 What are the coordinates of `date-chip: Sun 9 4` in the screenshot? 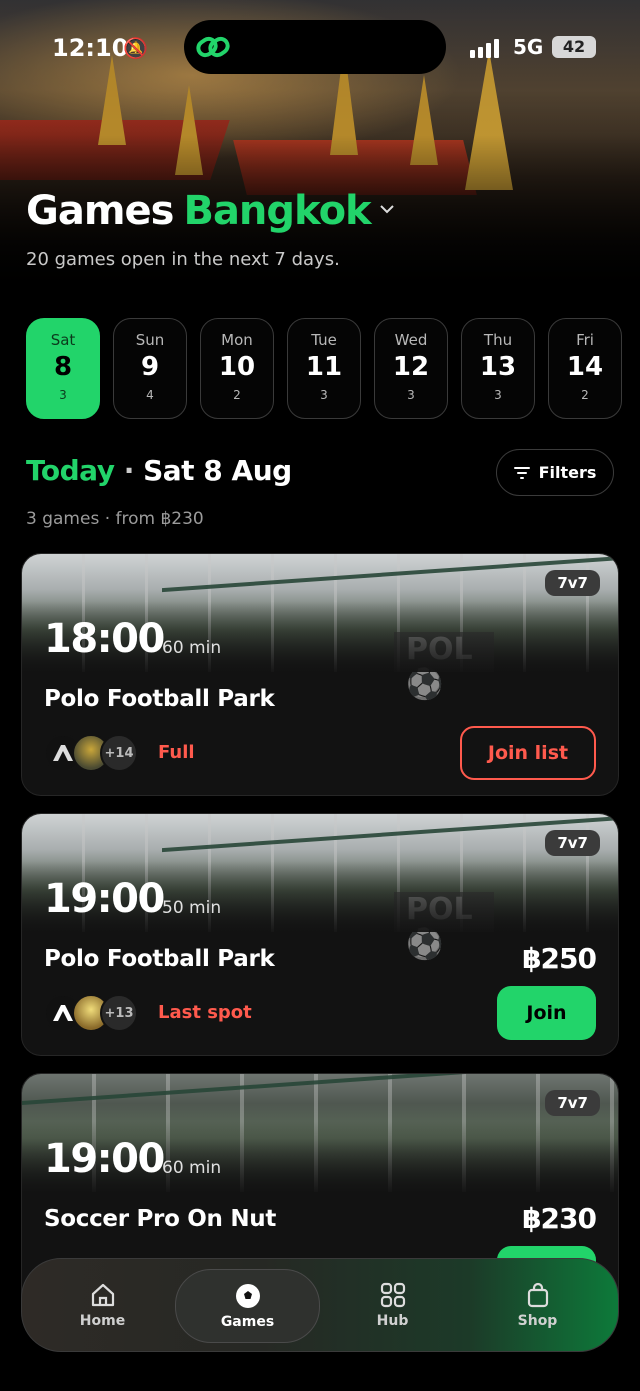 It's located at (150, 368).